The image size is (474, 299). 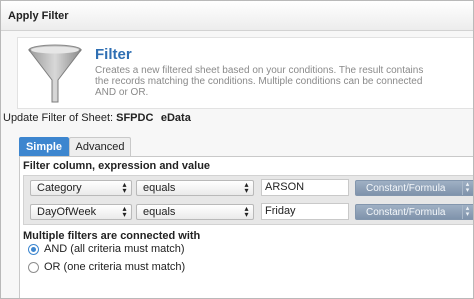 What do you see at coordinates (100, 146) in the screenshot?
I see `tab-advanced: Advanced` at bounding box center [100, 146].